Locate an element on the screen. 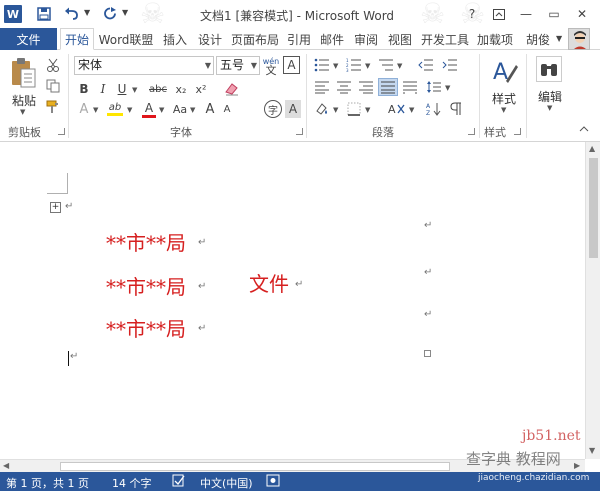 This screenshot has height=491, width=600. shading-dropdown-icon: ▼ is located at coordinates (335, 110).